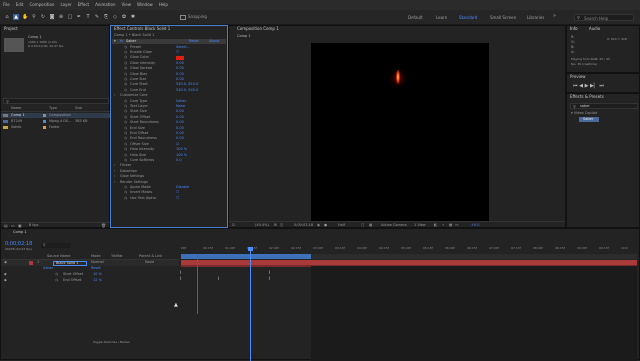 The width and height of the screenshot is (640, 361). I want to click on composition-panel-title: Composition Comp 1, so click(397, 29).